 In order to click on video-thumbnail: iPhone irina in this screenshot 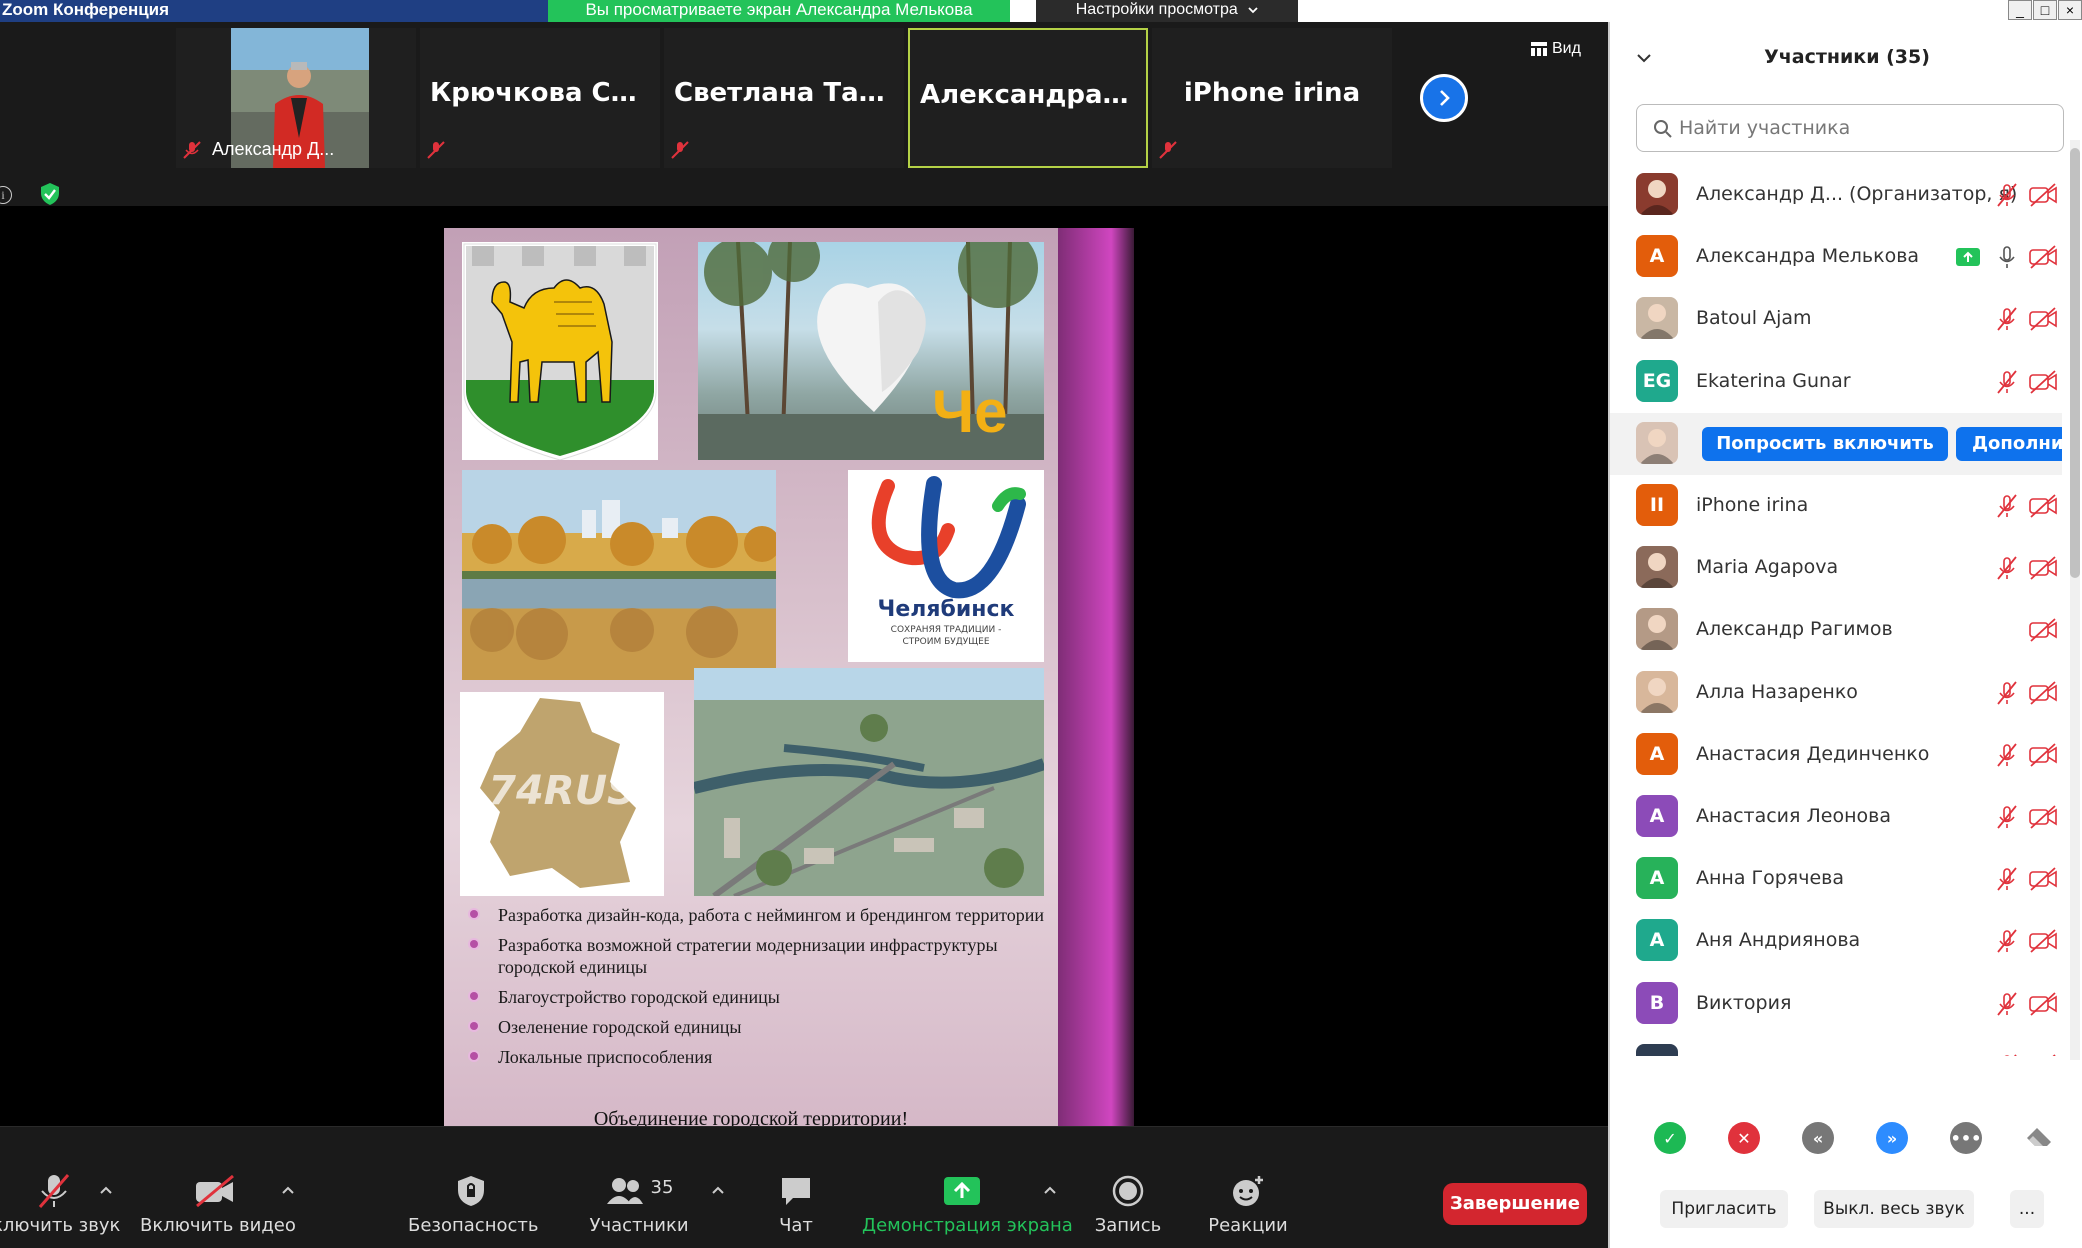, I will do `click(1272, 98)`.